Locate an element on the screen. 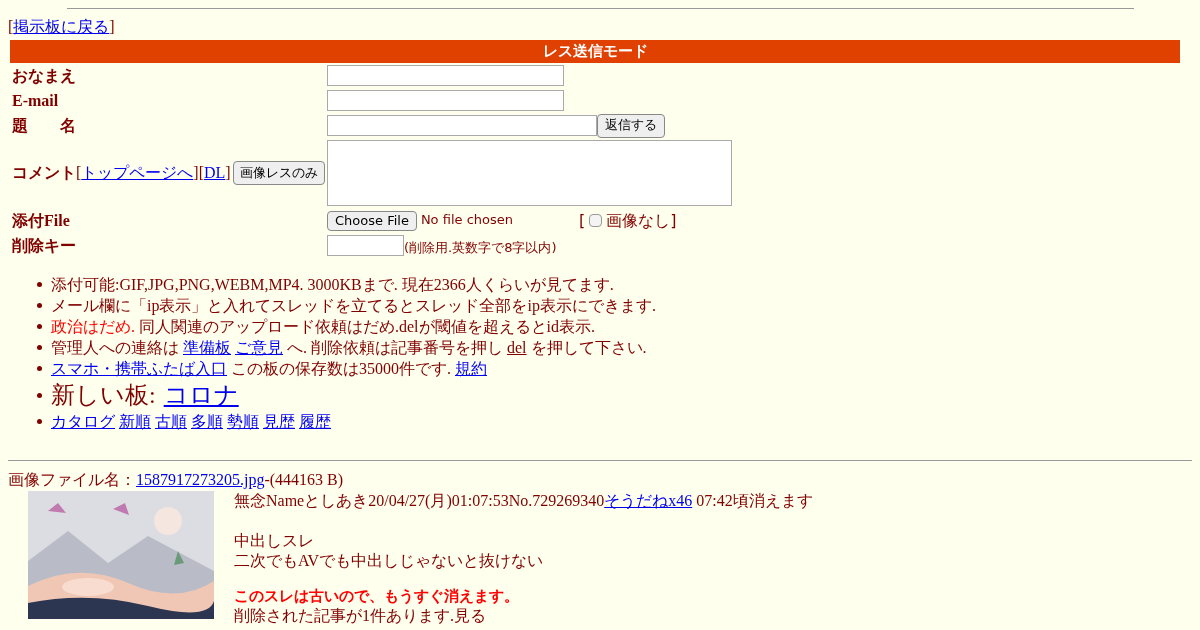 The height and width of the screenshot is (630, 1200). notice-text: 同人関連のアップロード依頼はだめ.delが閾値を超えるとid表示. is located at coordinates (367, 326).